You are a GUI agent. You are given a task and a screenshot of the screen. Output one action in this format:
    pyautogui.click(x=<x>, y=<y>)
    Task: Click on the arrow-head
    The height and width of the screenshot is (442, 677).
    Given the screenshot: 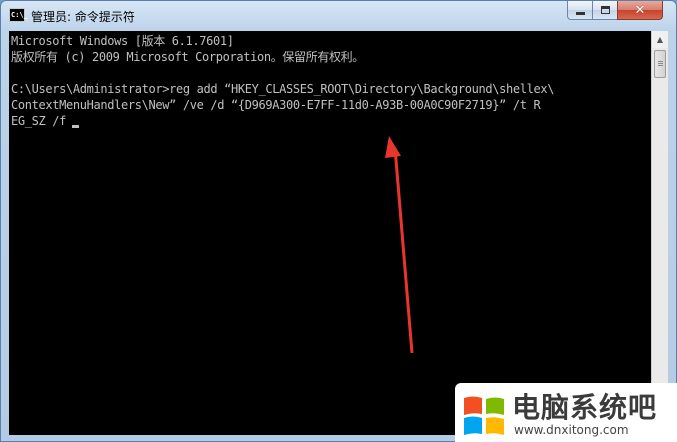 What is the action you would take?
    pyautogui.click(x=393, y=147)
    